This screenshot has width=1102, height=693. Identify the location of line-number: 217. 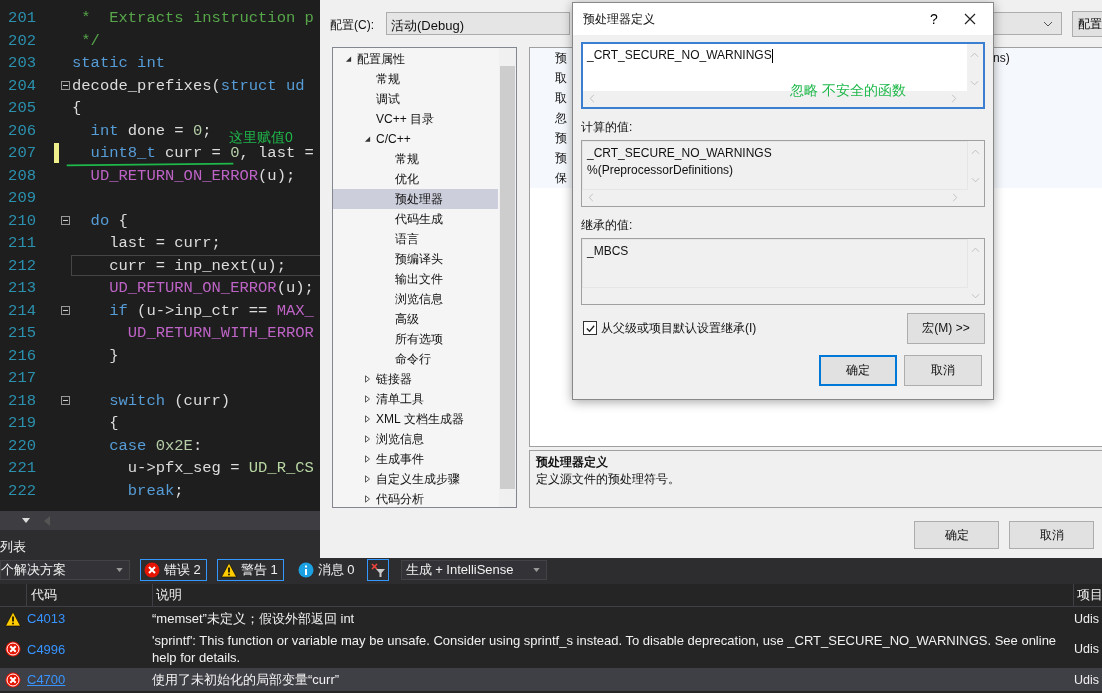
(21, 378).